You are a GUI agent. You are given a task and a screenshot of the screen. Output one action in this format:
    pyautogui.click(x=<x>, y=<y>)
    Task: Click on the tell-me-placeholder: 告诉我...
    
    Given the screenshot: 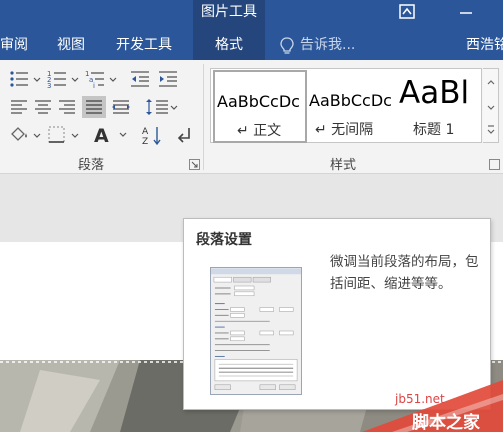 What is the action you would take?
    pyautogui.click(x=328, y=45)
    